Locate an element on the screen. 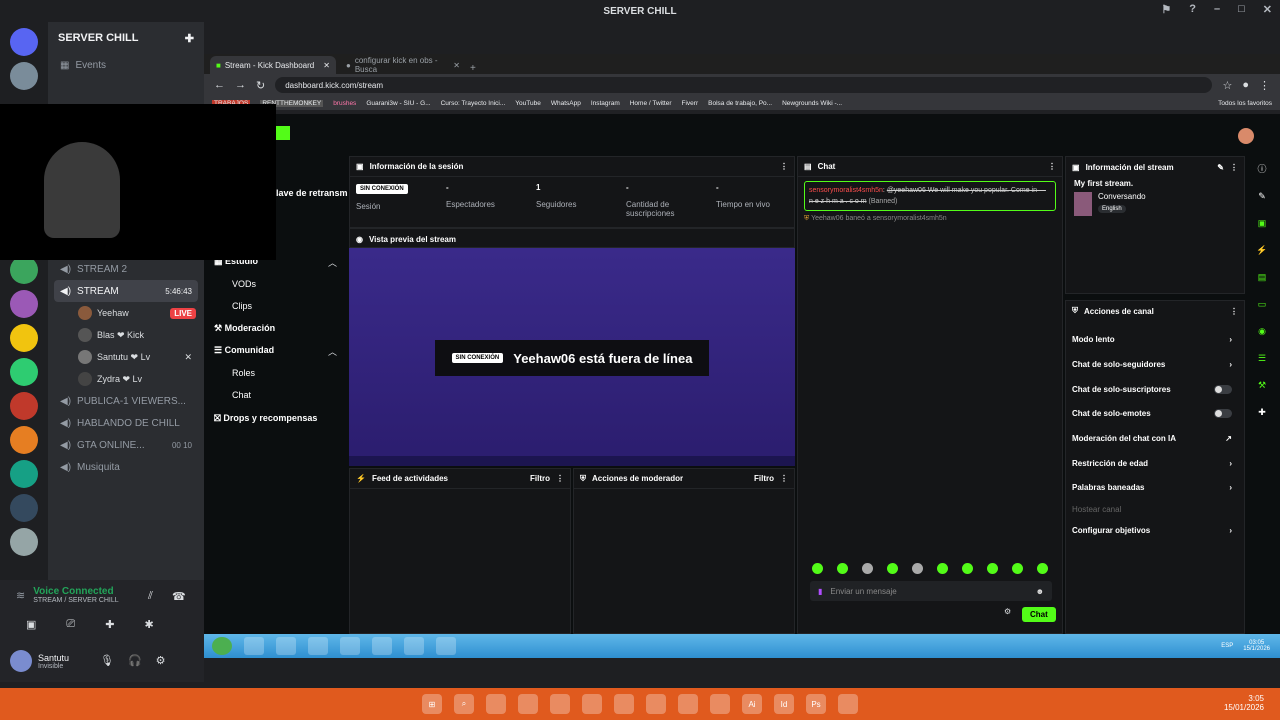  microphone-icon: 🎙 is located at coordinates (107, 660).